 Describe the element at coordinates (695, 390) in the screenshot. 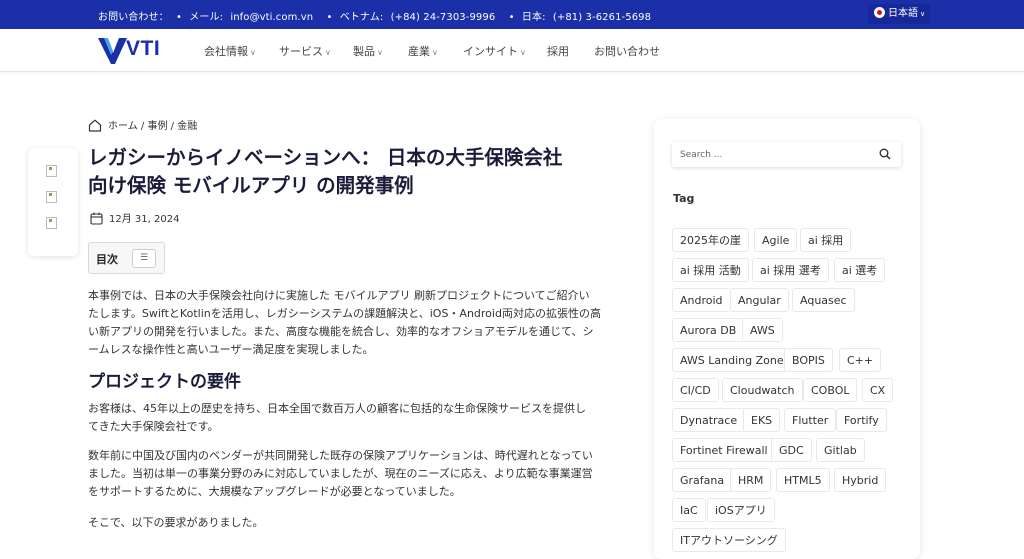

I see `tag-item: CI/CD` at that location.